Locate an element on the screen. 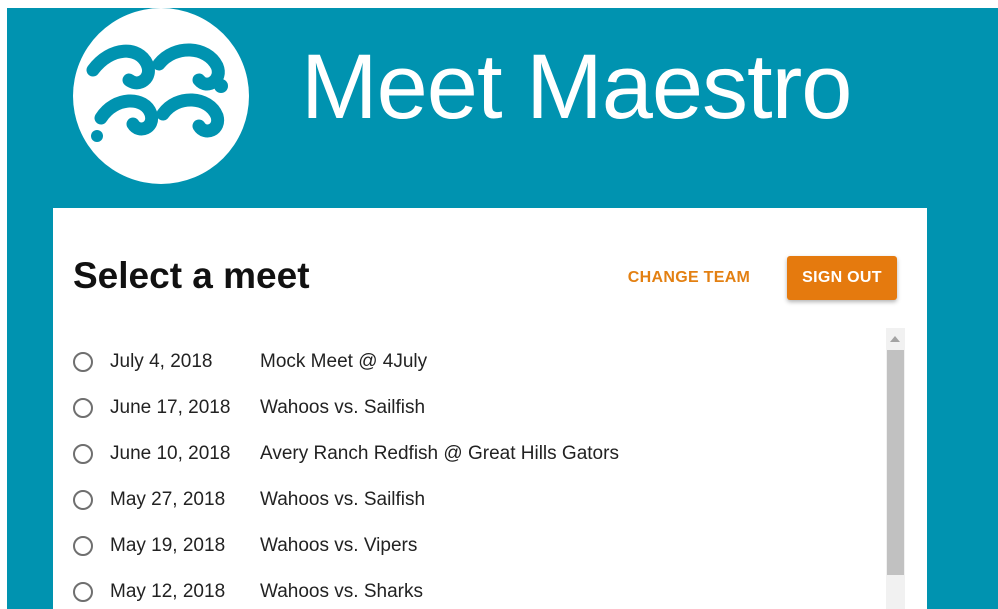  sign-out-button: SIGN OUT is located at coordinates (842, 278).